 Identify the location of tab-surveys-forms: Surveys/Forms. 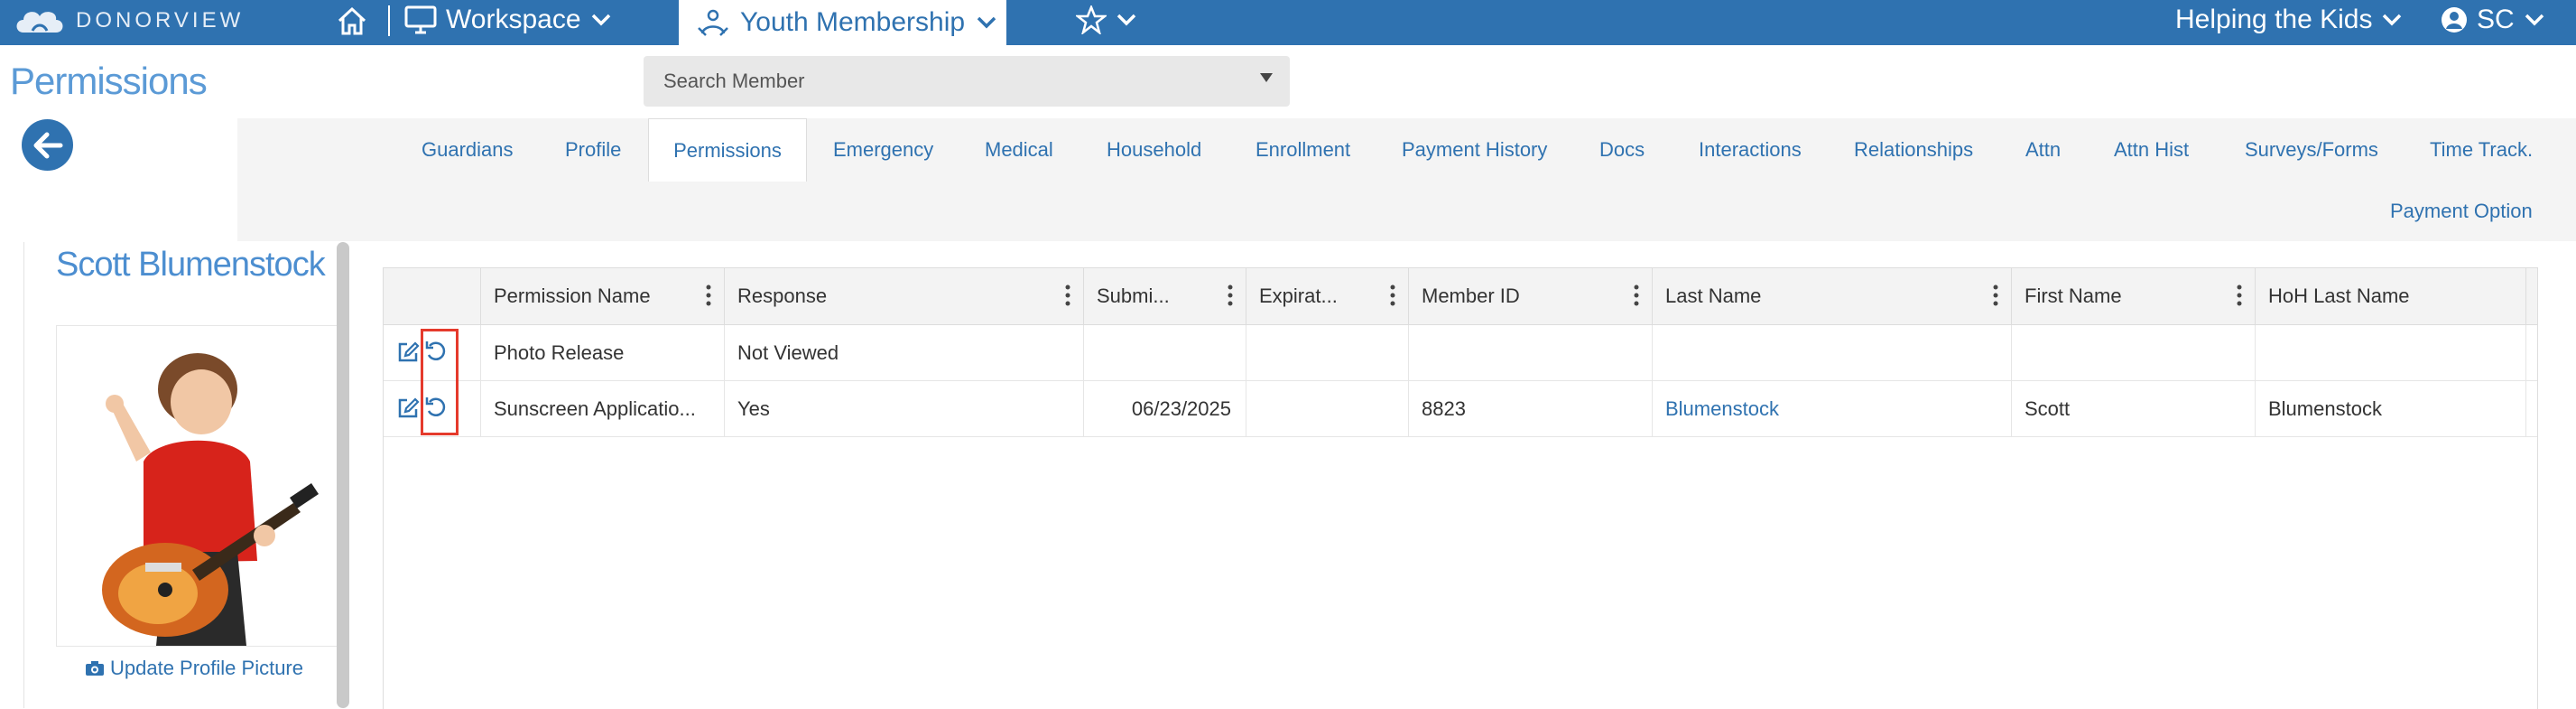
(2311, 150).